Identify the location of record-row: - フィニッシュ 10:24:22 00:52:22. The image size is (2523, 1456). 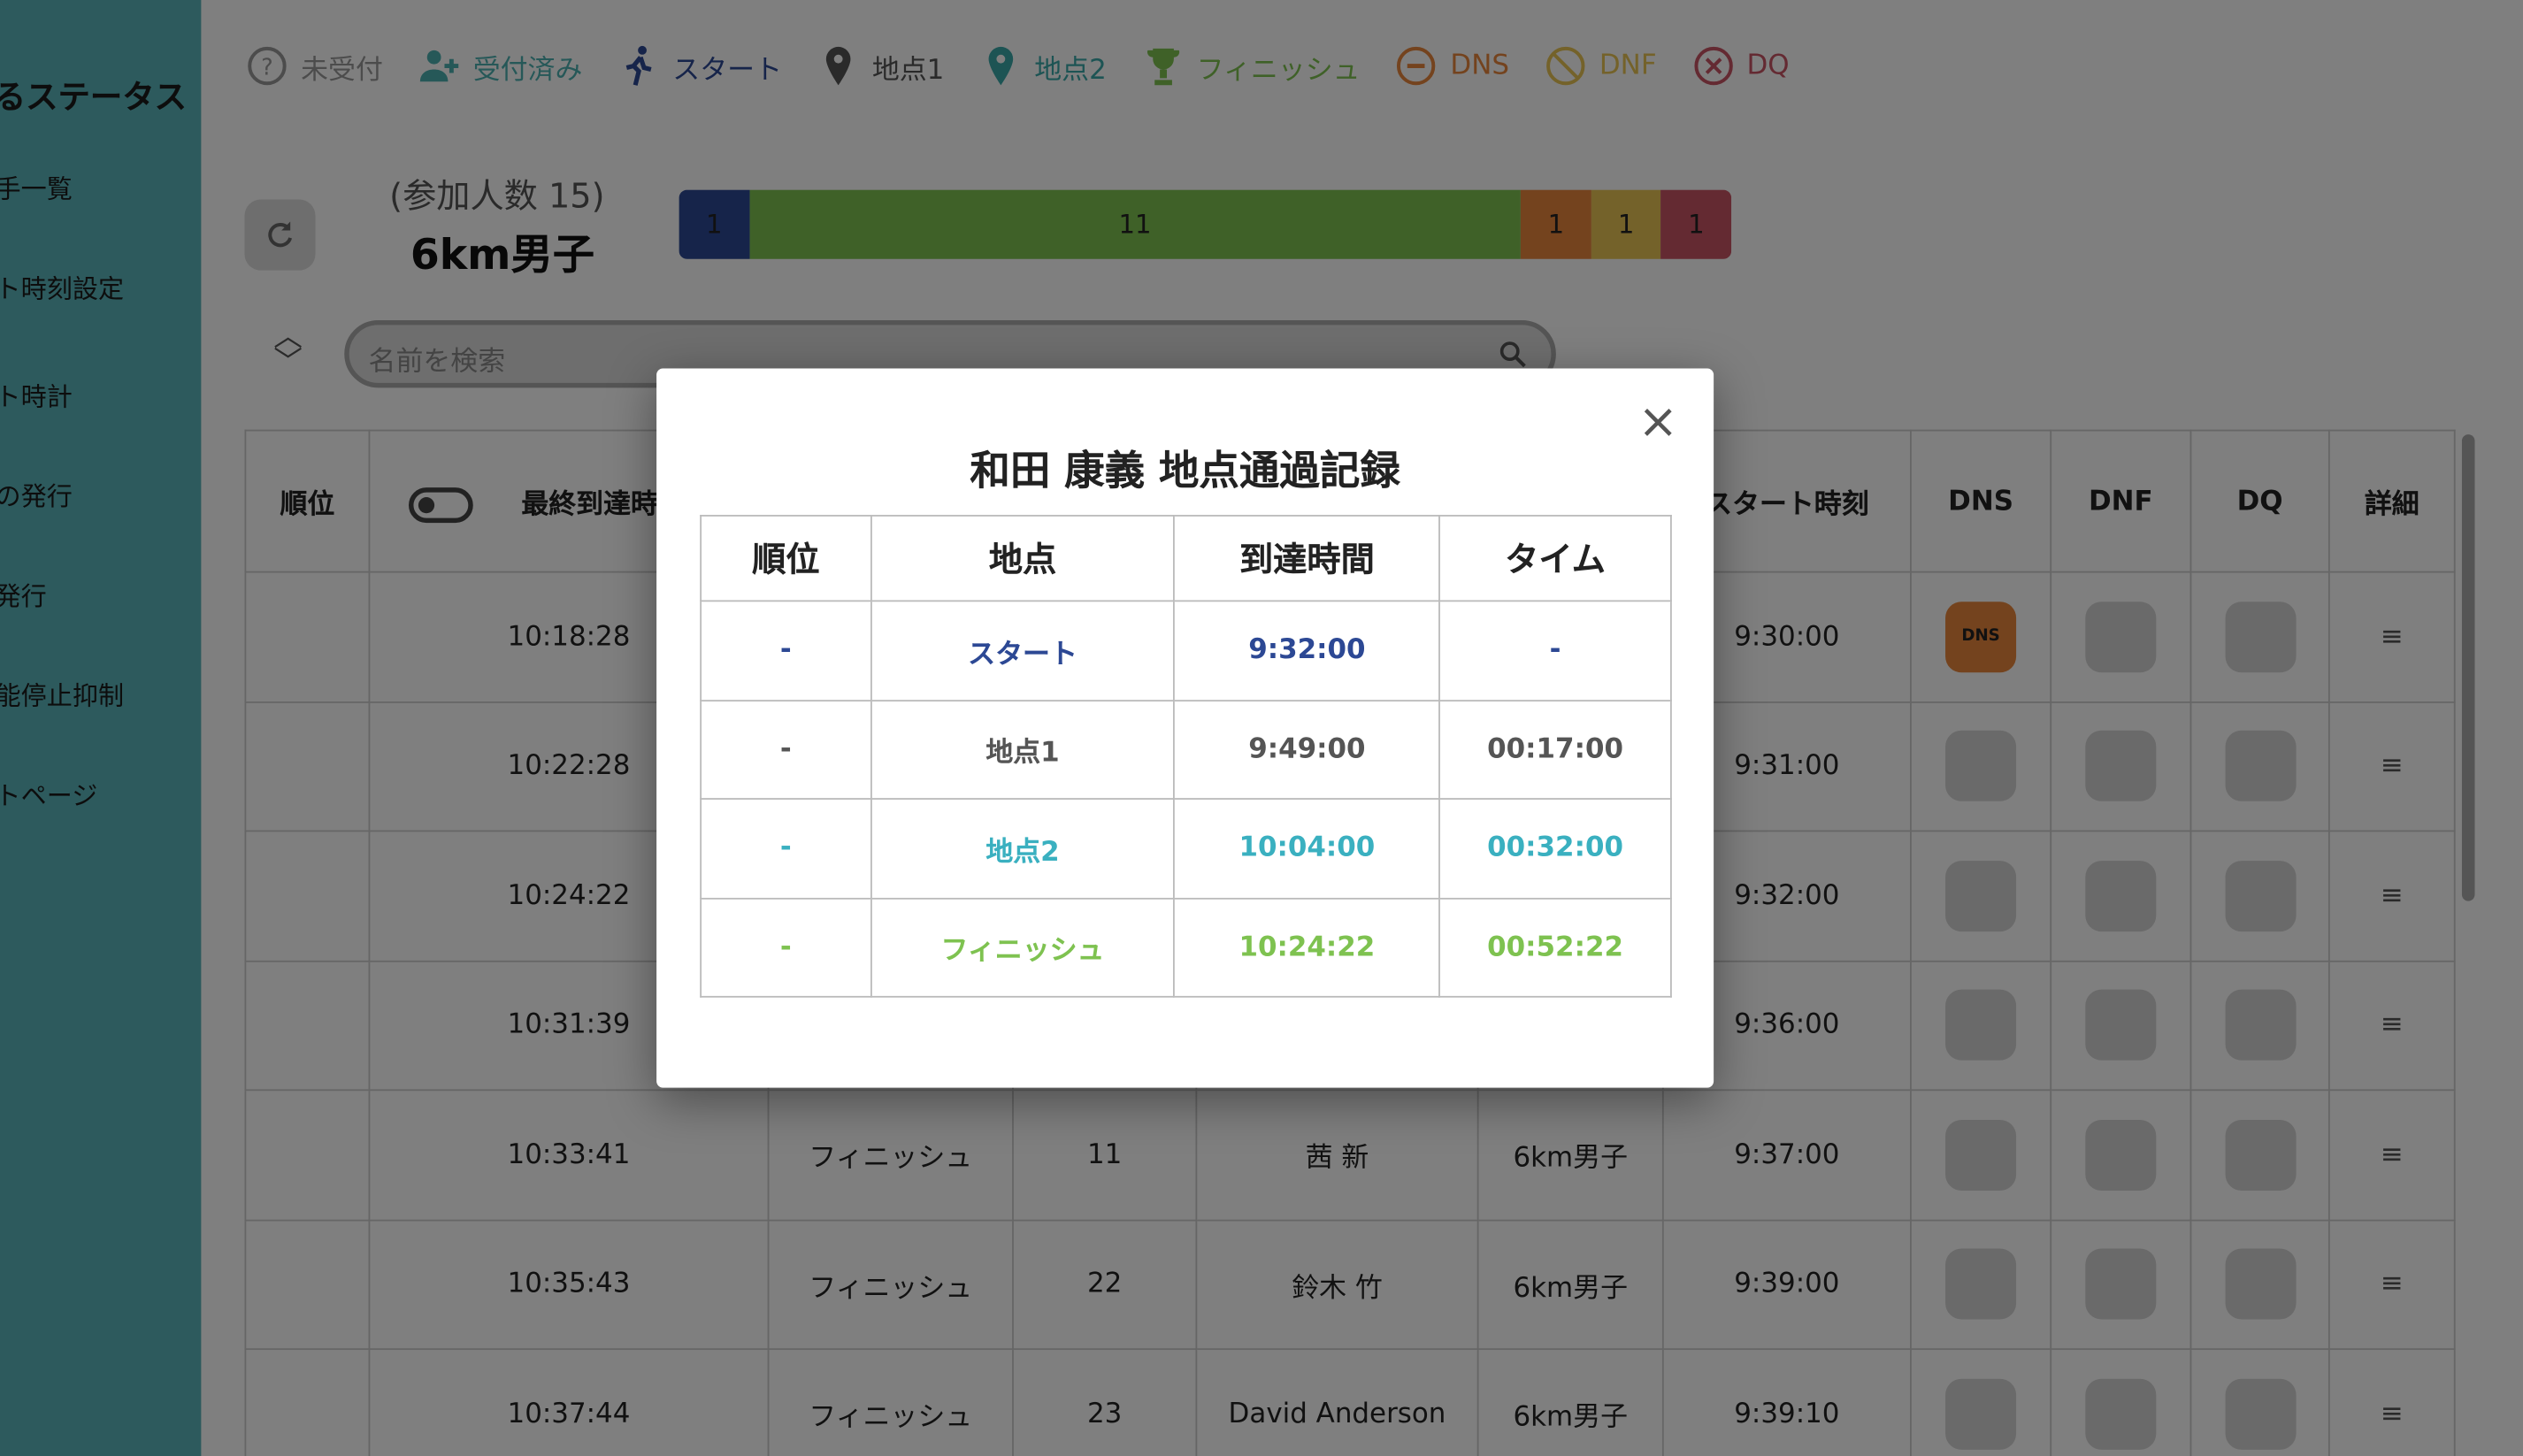
(1186, 947).